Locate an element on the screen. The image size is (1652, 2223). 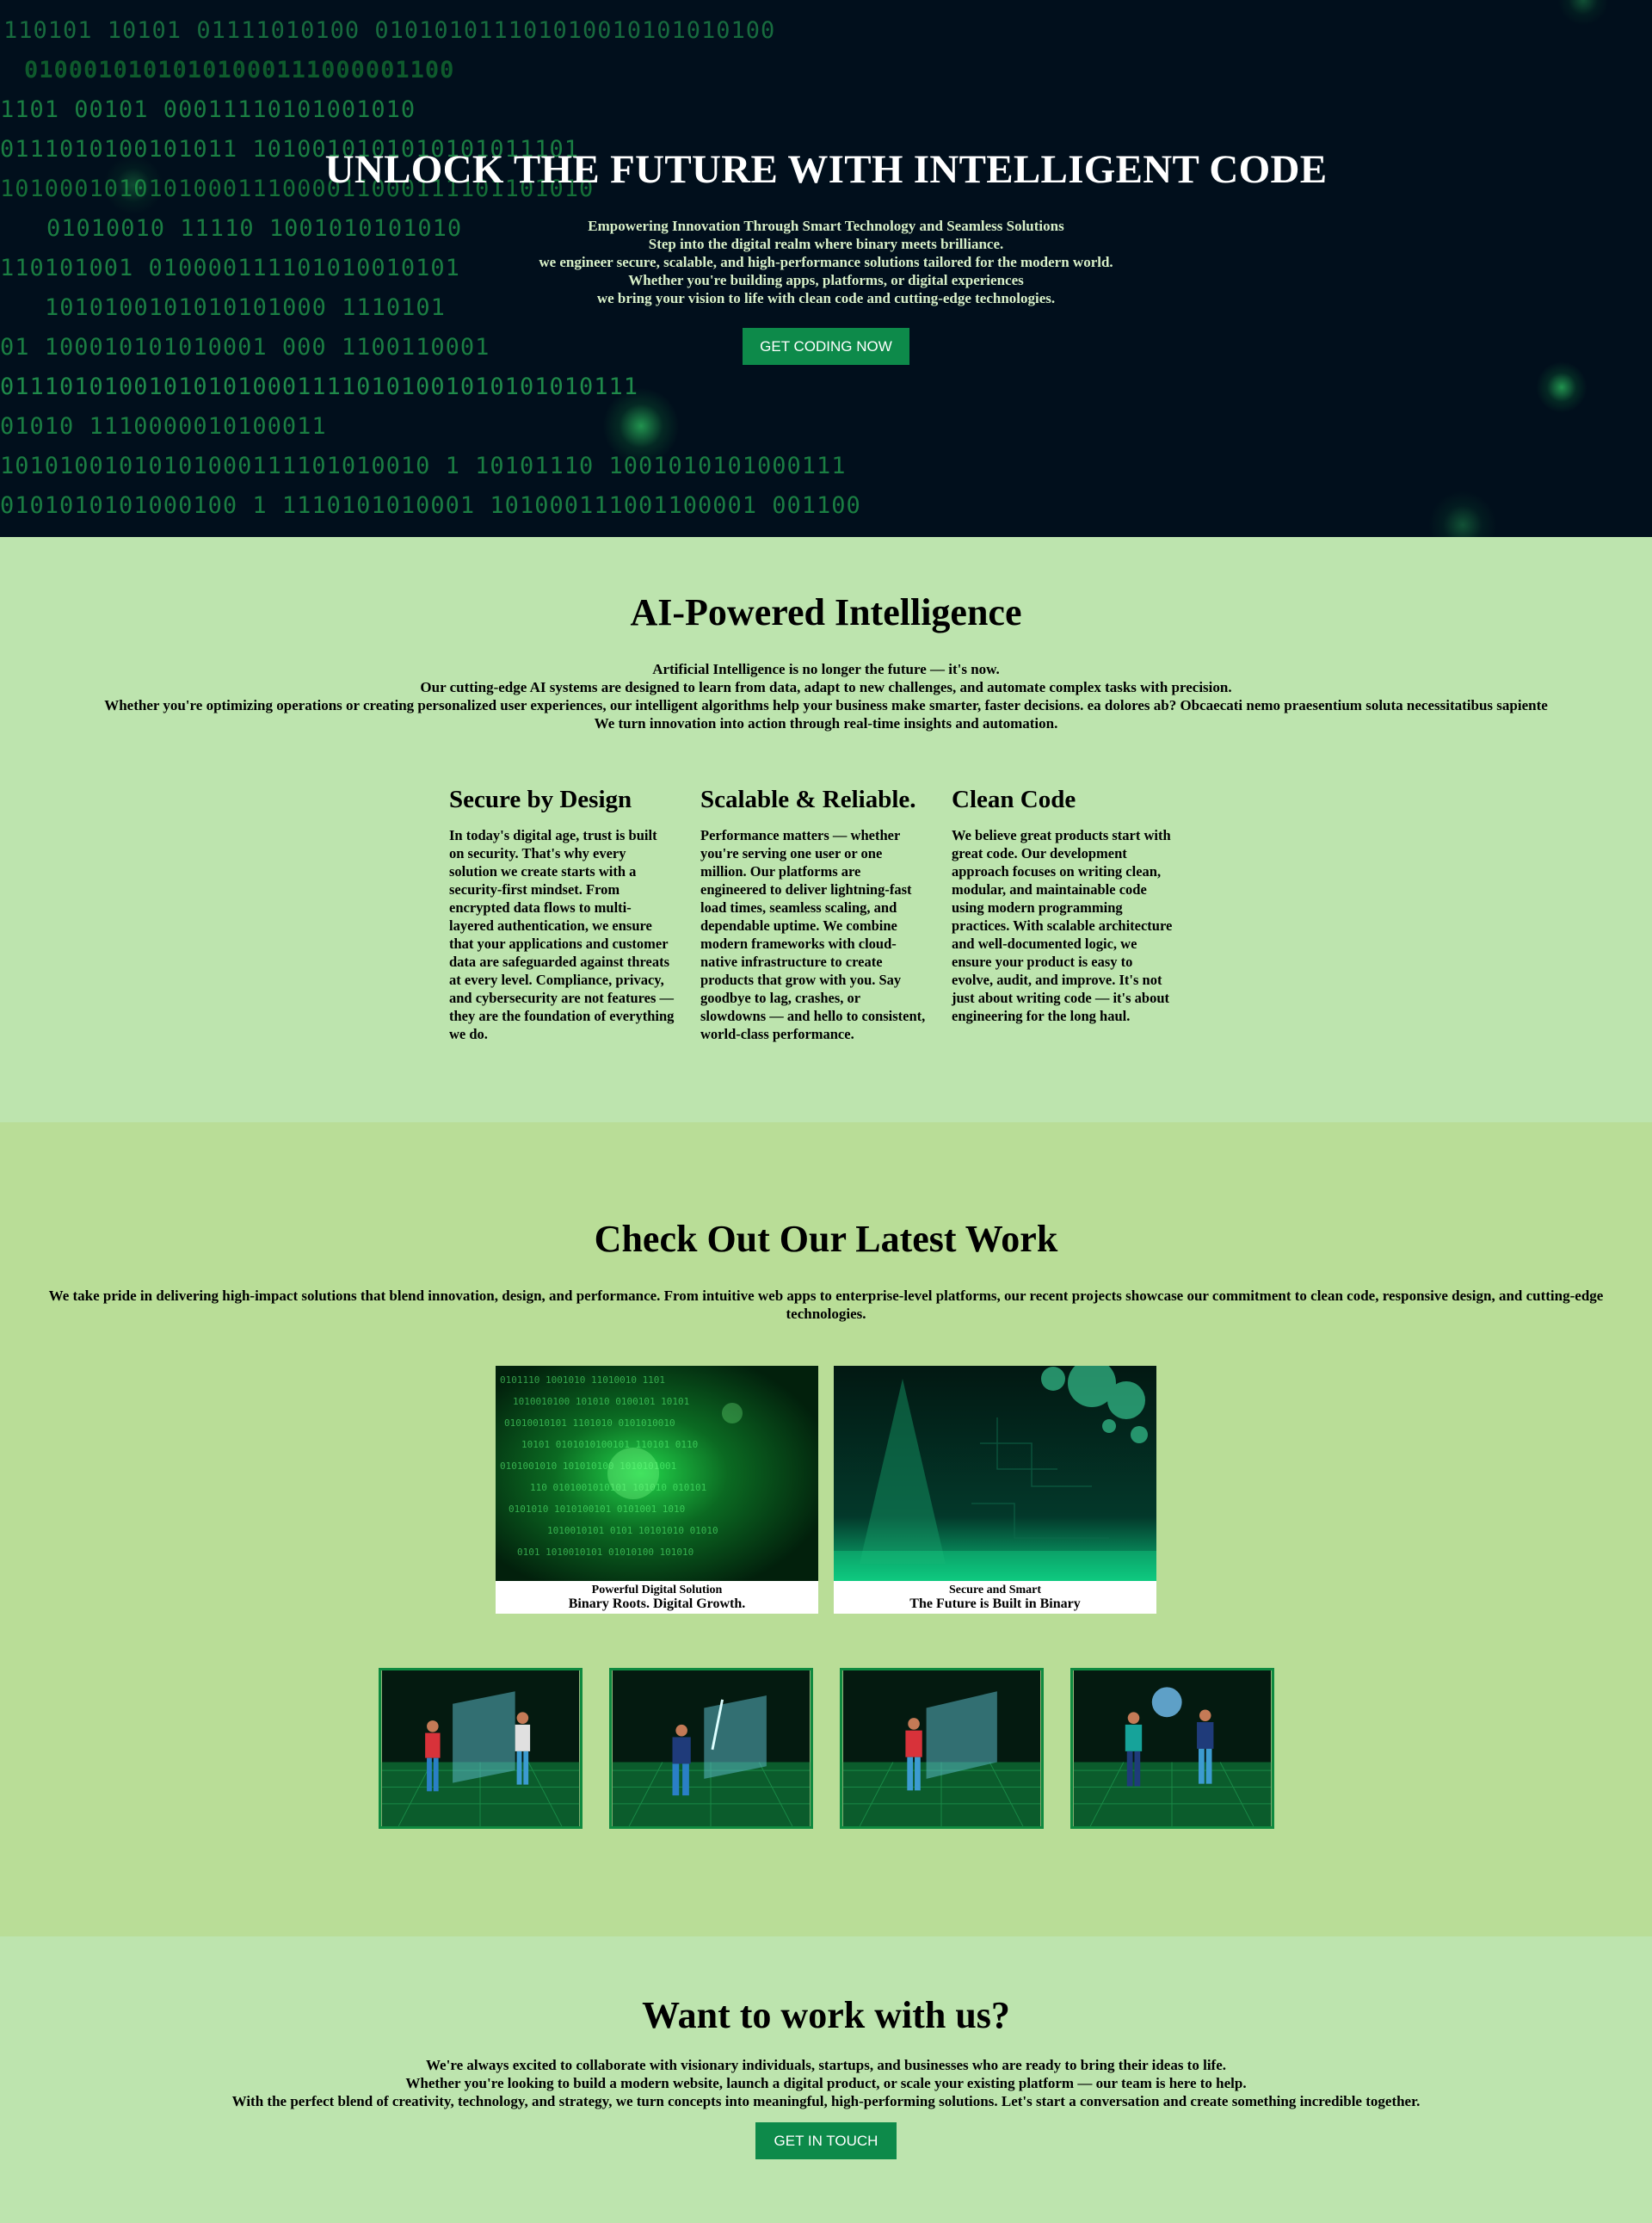
gallery-thumbnails is located at coordinates (826, 1748).